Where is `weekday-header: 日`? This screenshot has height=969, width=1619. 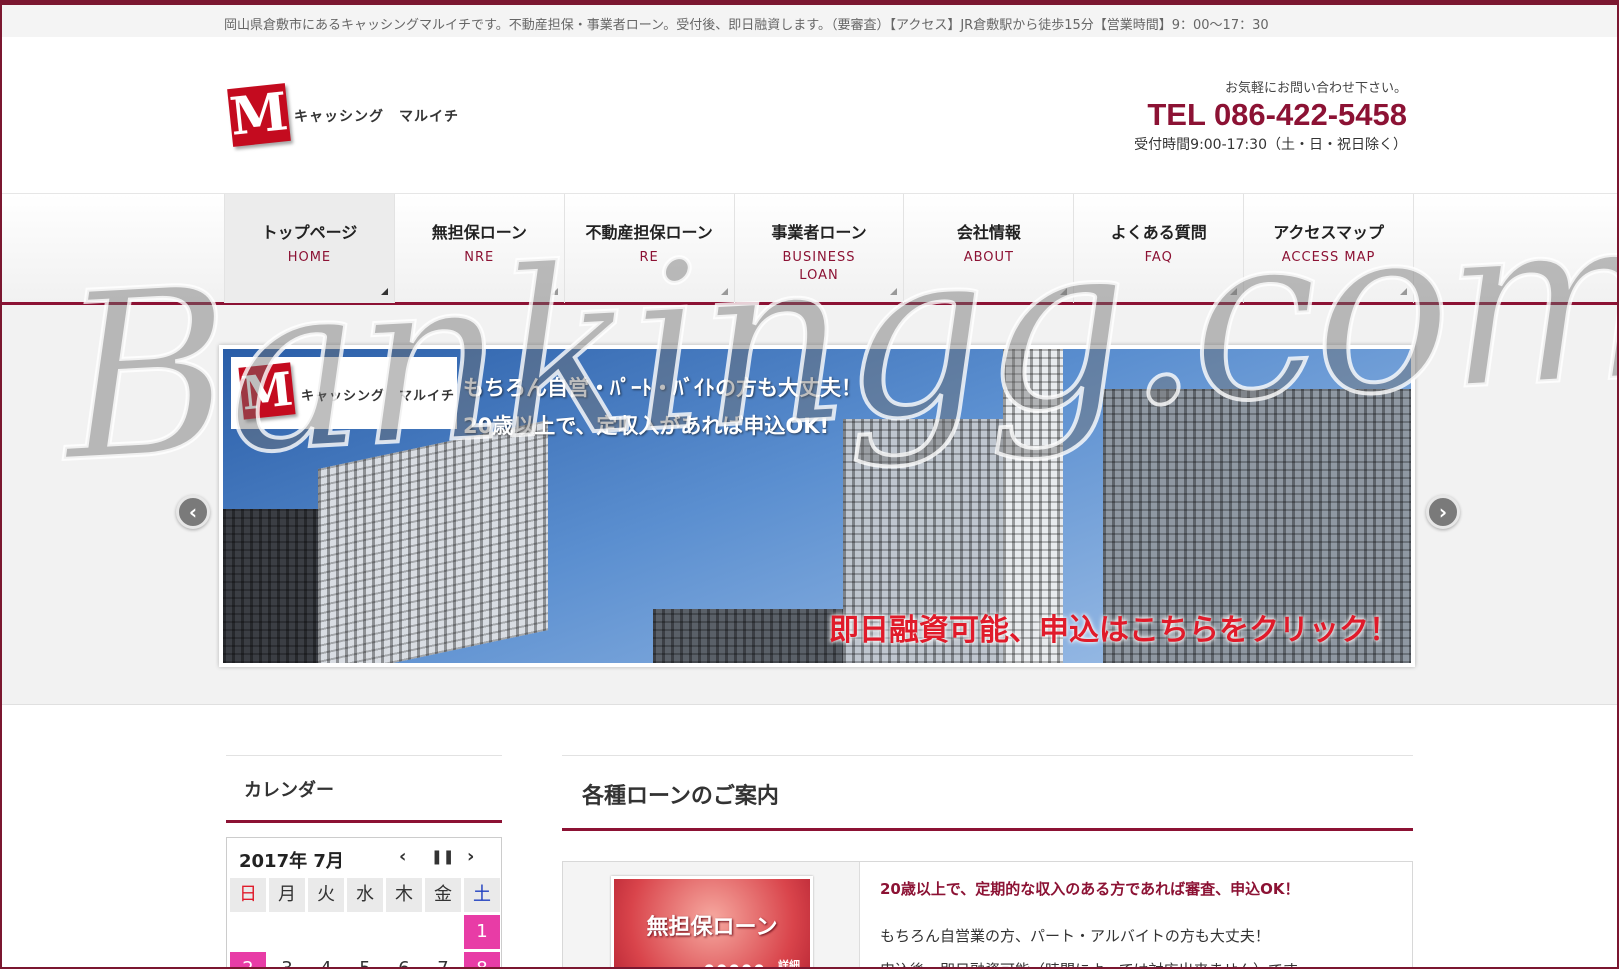
weekday-header: 日 is located at coordinates (248, 895).